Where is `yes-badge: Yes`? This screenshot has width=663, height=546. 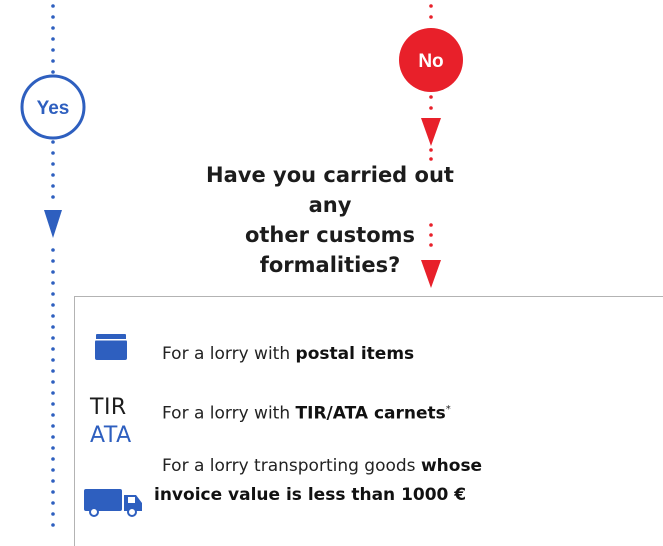 yes-badge: Yes is located at coordinates (53, 107).